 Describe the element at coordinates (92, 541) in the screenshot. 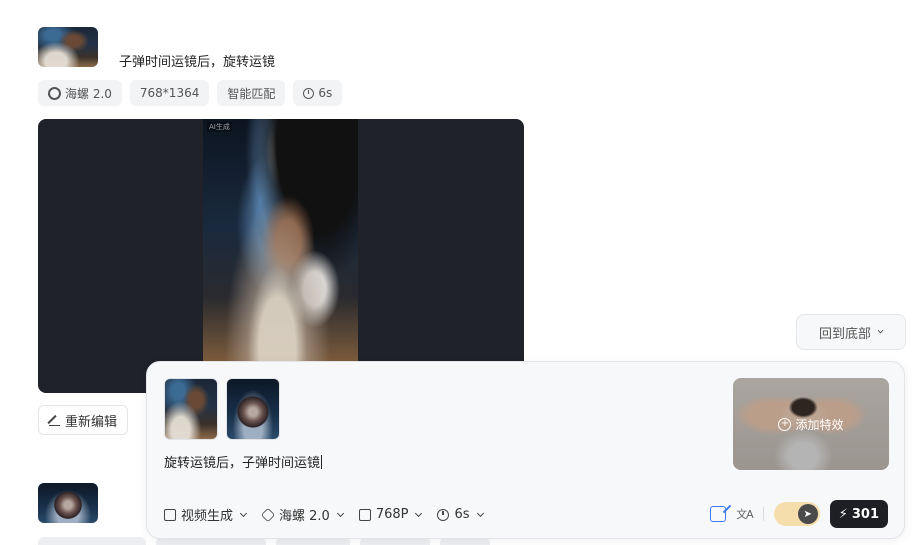

I see `tag-placeholder` at that location.